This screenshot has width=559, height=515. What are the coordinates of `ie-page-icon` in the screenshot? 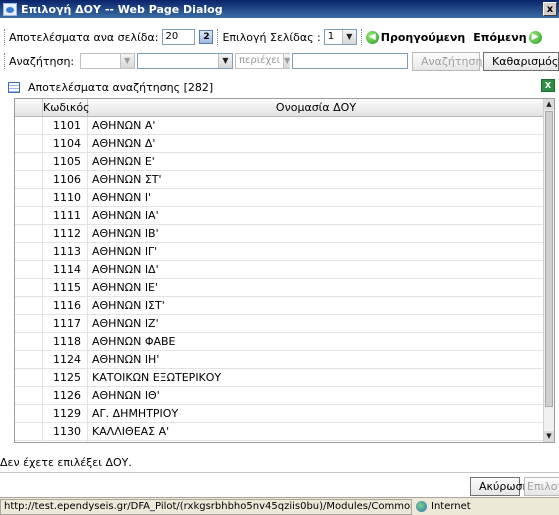 It's located at (10, 9).